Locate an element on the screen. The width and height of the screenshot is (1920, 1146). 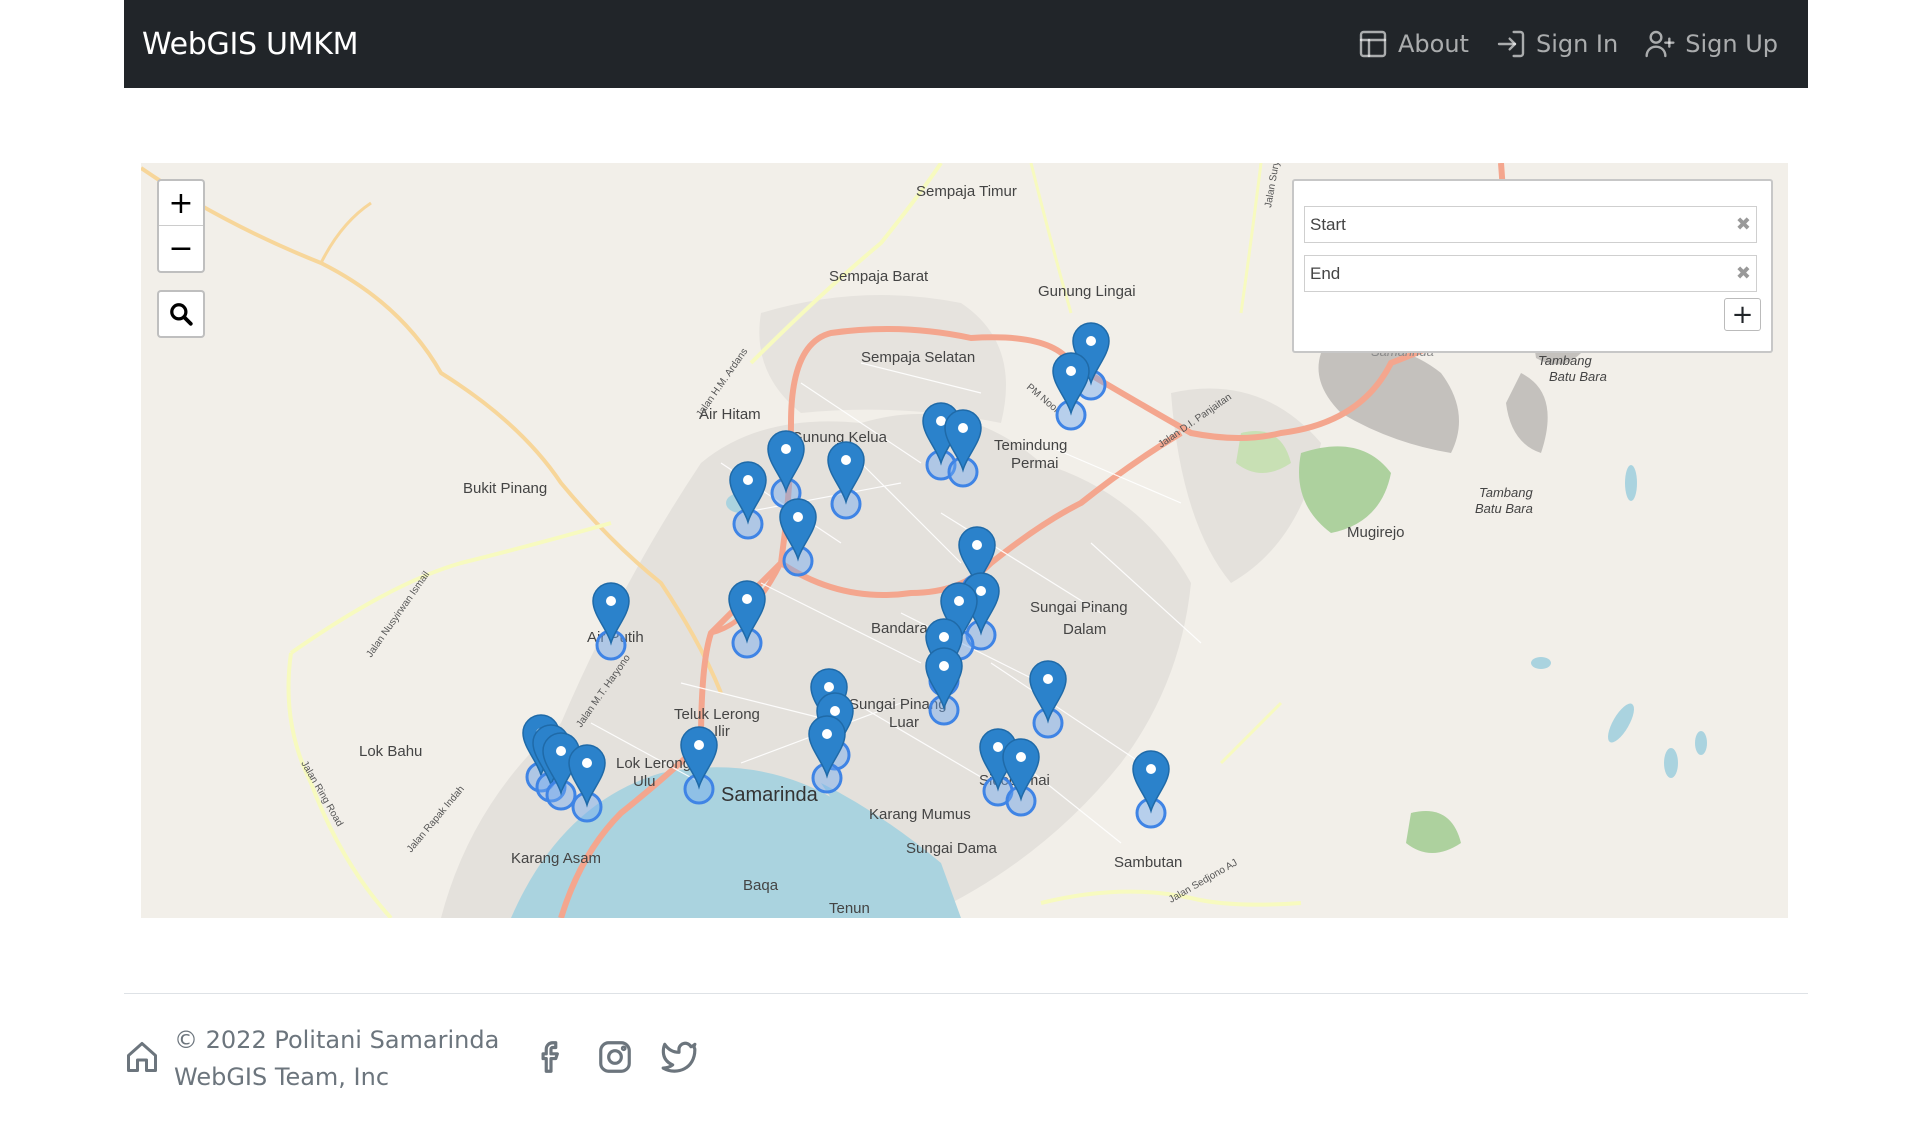
add-waypoint-button: + is located at coordinates (1742, 314).